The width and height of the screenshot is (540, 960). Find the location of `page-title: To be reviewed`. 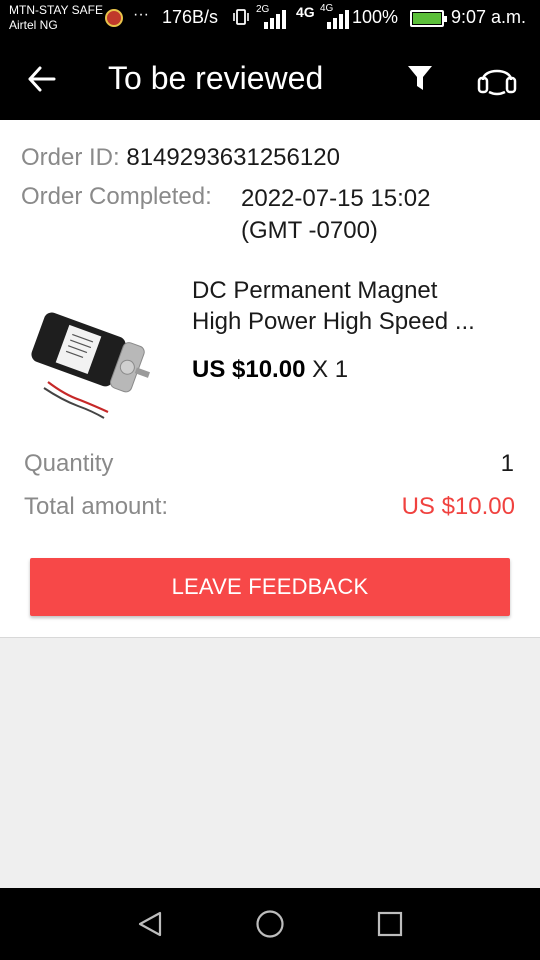

page-title: To be reviewed is located at coordinates (216, 78).